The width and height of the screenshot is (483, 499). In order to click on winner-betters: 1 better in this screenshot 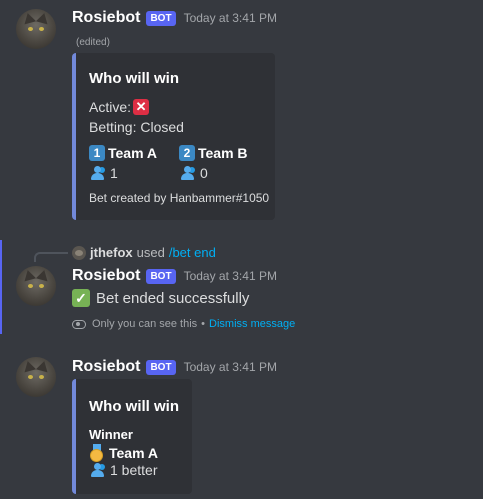, I will do `click(123, 470)`.